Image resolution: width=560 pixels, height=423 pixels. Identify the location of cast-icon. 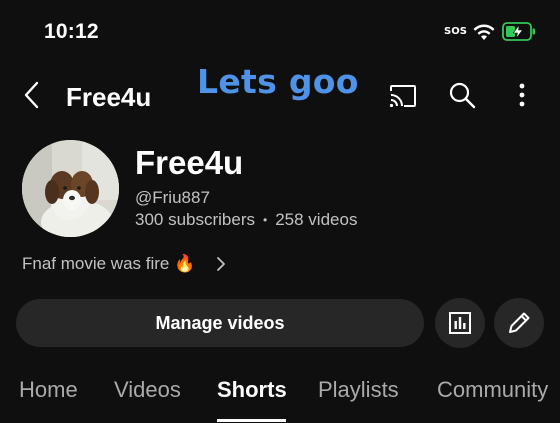
(403, 96).